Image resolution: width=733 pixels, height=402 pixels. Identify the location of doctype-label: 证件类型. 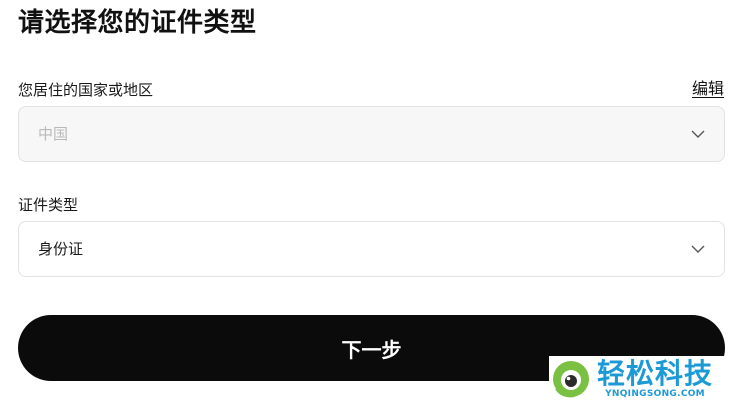
(48, 205).